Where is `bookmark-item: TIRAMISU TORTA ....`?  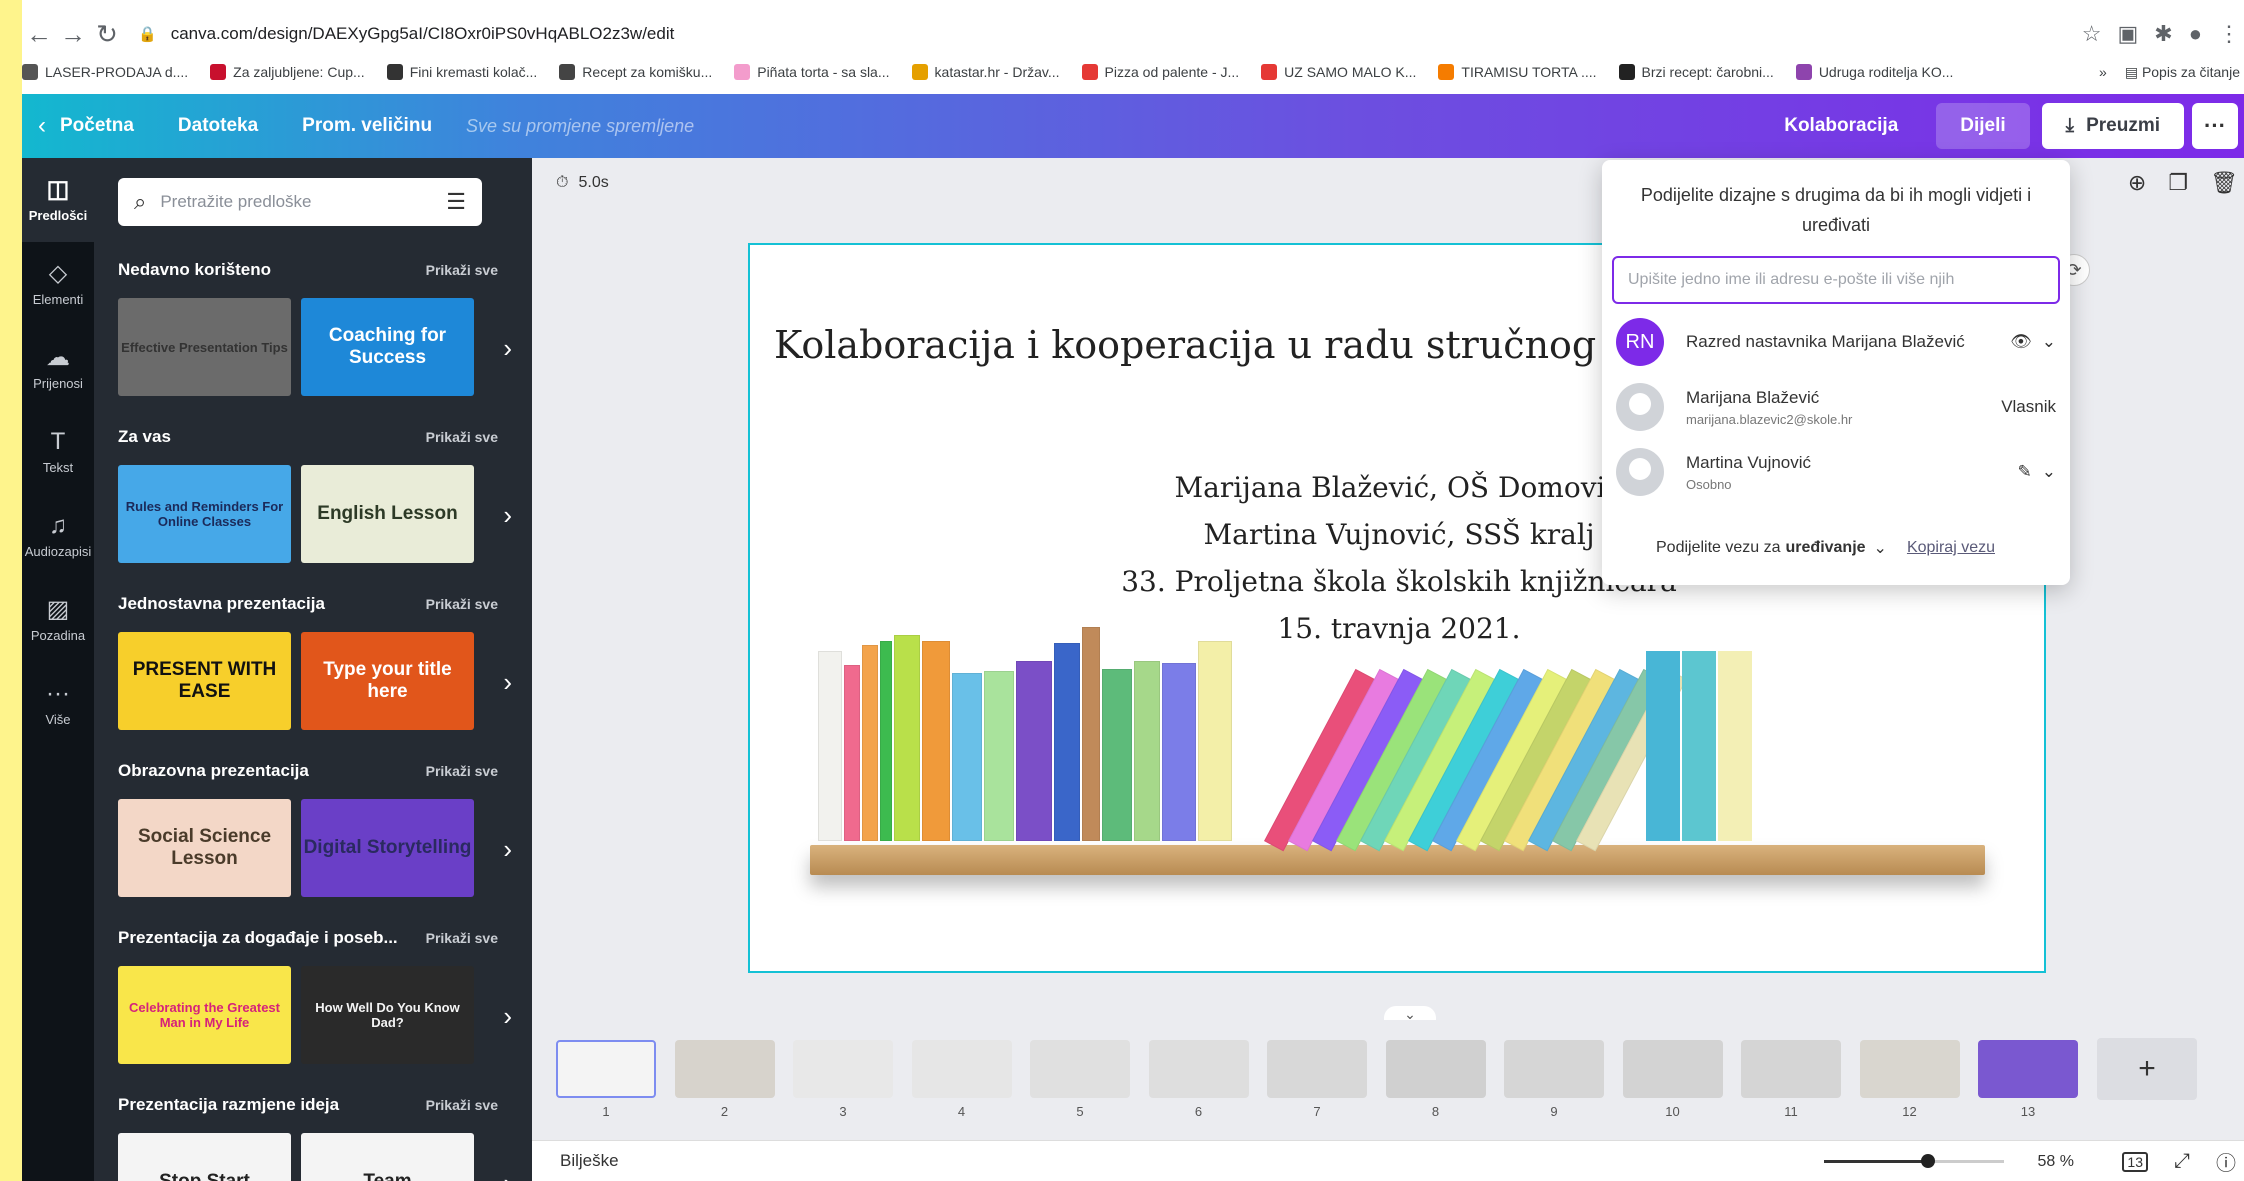
bookmark-item: TIRAMISU TORTA .... is located at coordinates (1517, 72).